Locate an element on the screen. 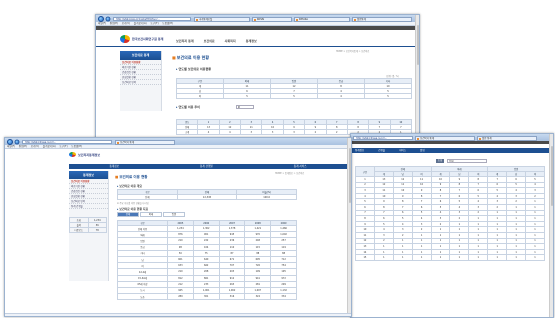  browser-tab: KOSIS is located at coordinates (272, 19).